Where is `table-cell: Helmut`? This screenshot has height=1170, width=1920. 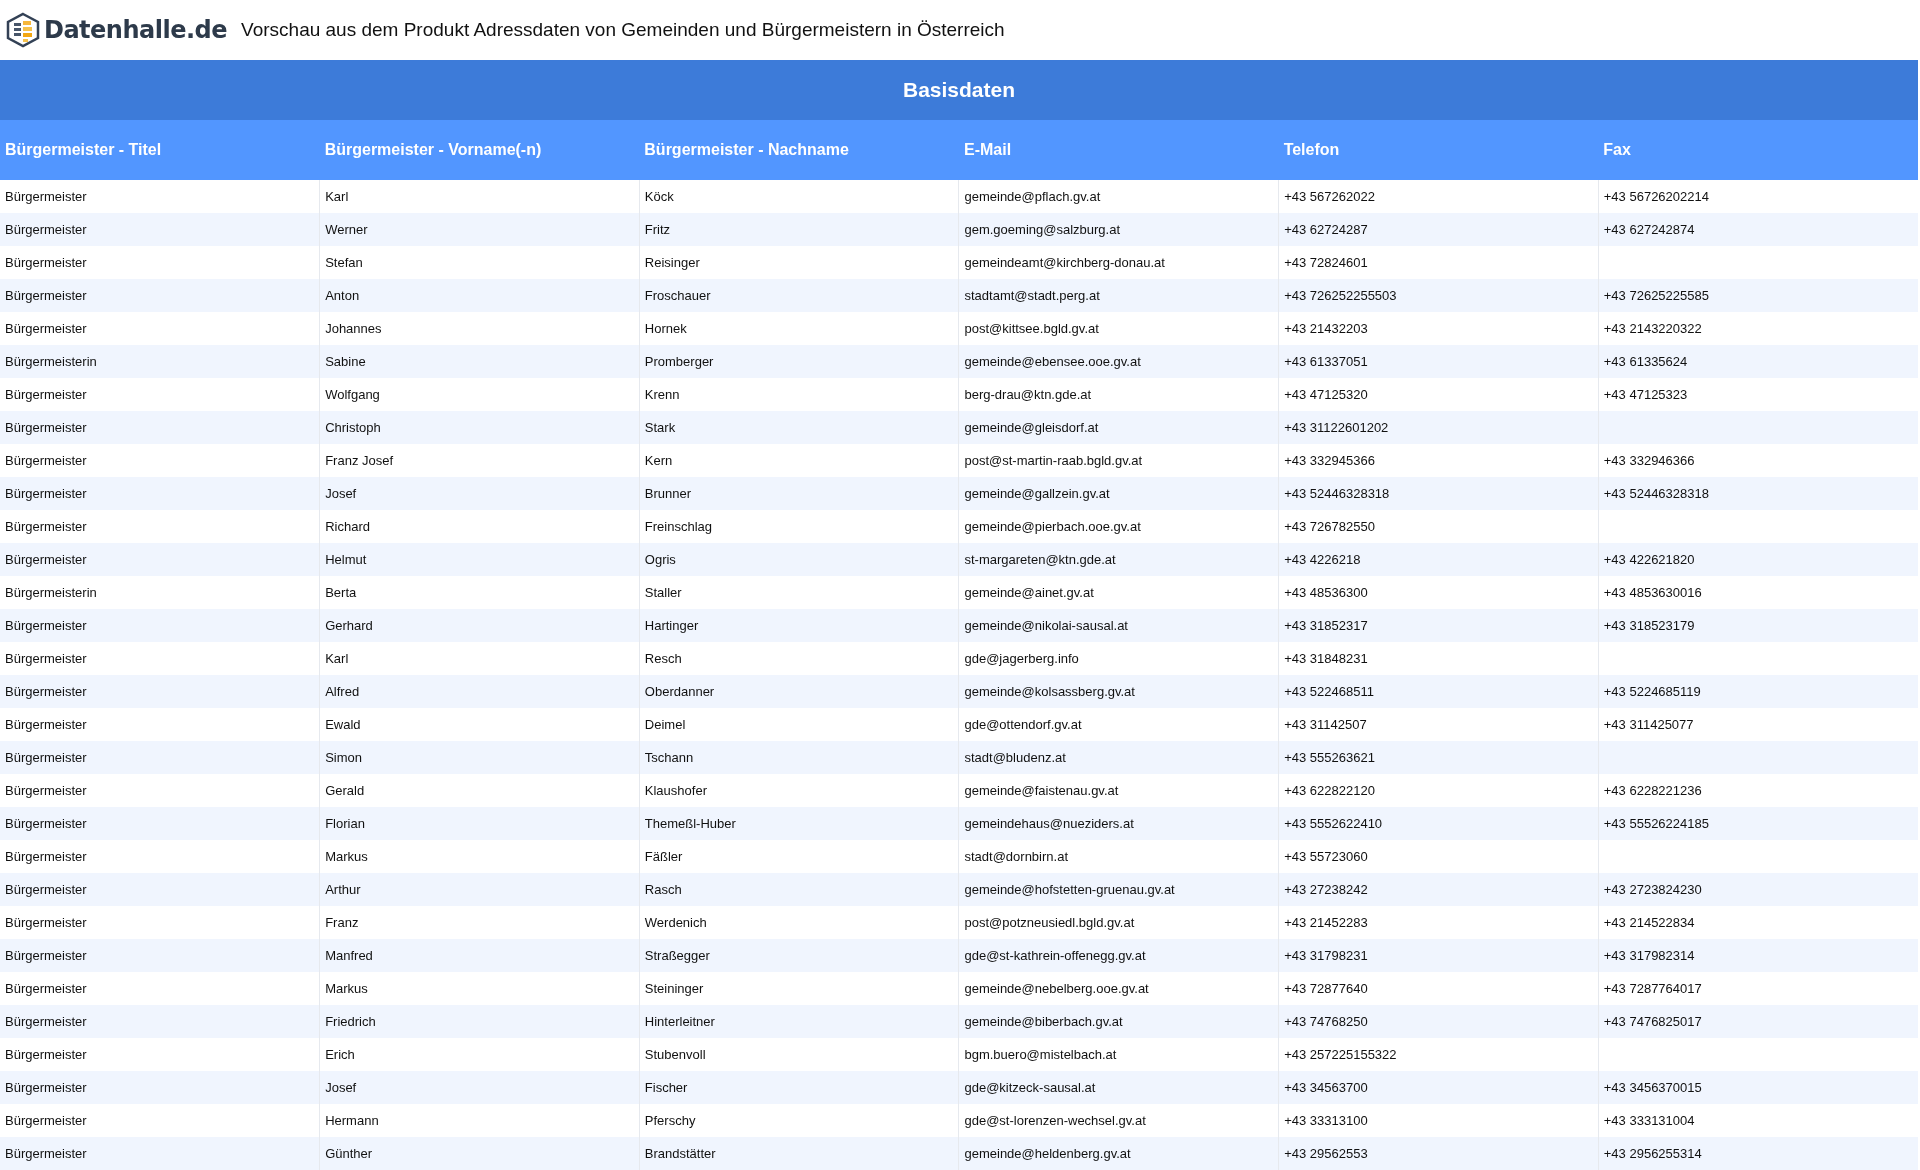 table-cell: Helmut is located at coordinates (479, 559).